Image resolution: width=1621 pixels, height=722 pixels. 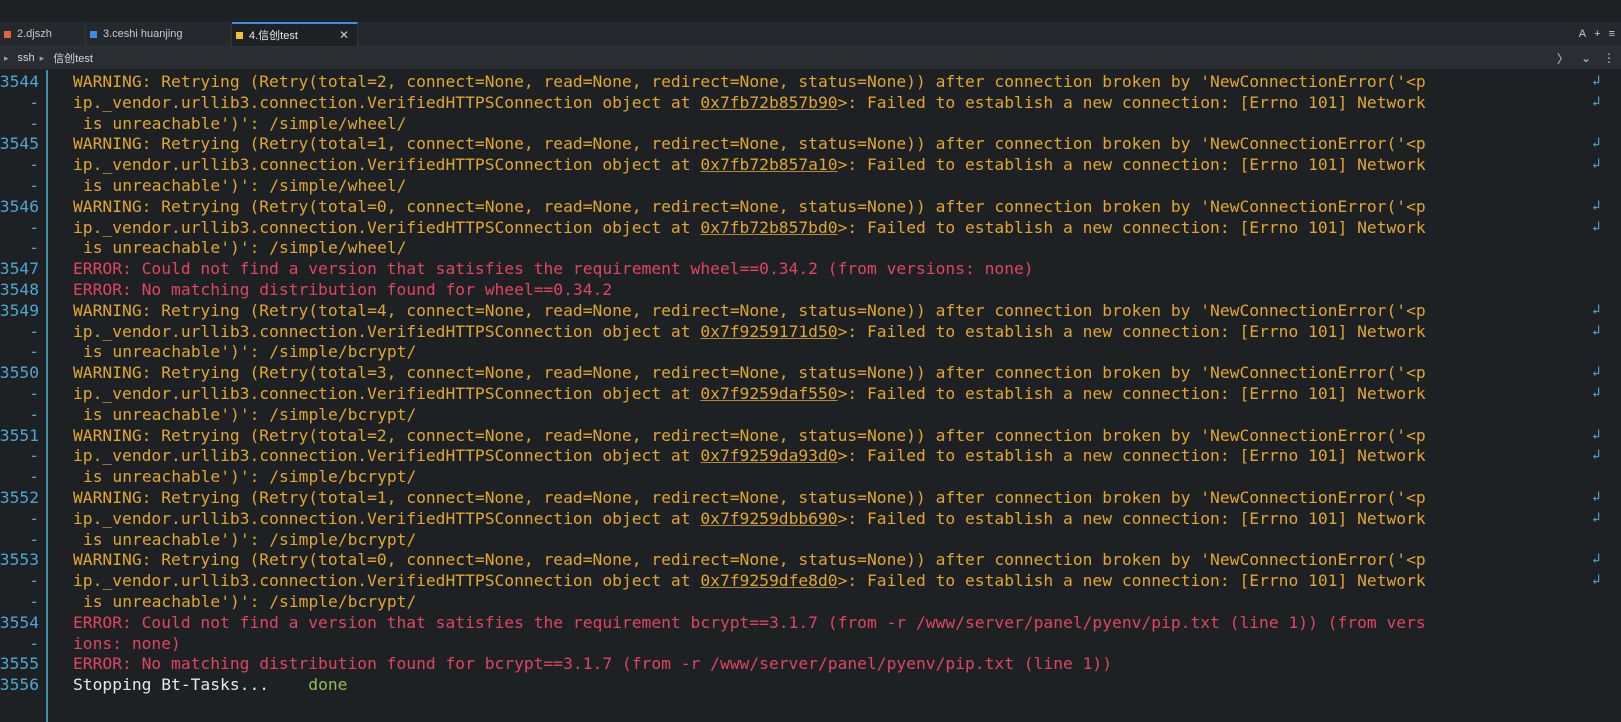 I want to click on tab-color-icon, so click(x=7, y=34).